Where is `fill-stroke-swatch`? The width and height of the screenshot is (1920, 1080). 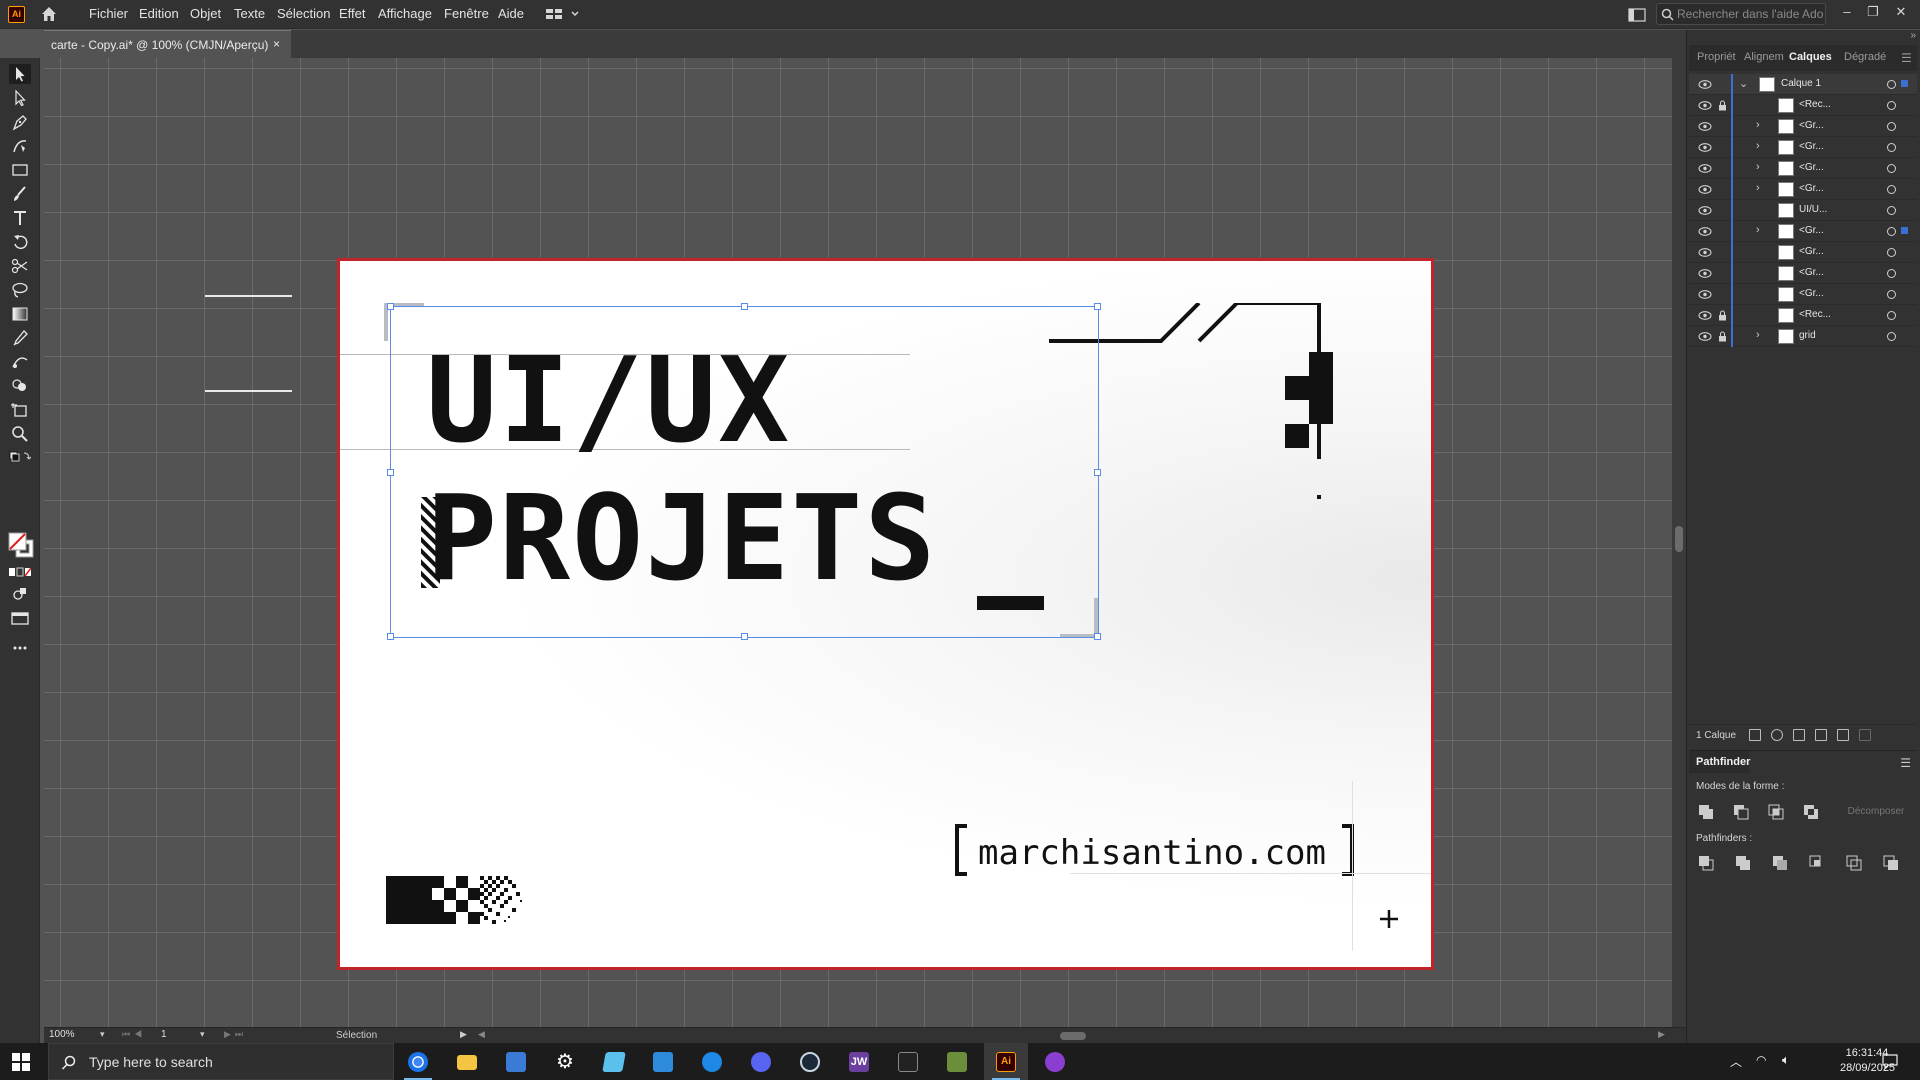
fill-stroke-swatch is located at coordinates (22, 546).